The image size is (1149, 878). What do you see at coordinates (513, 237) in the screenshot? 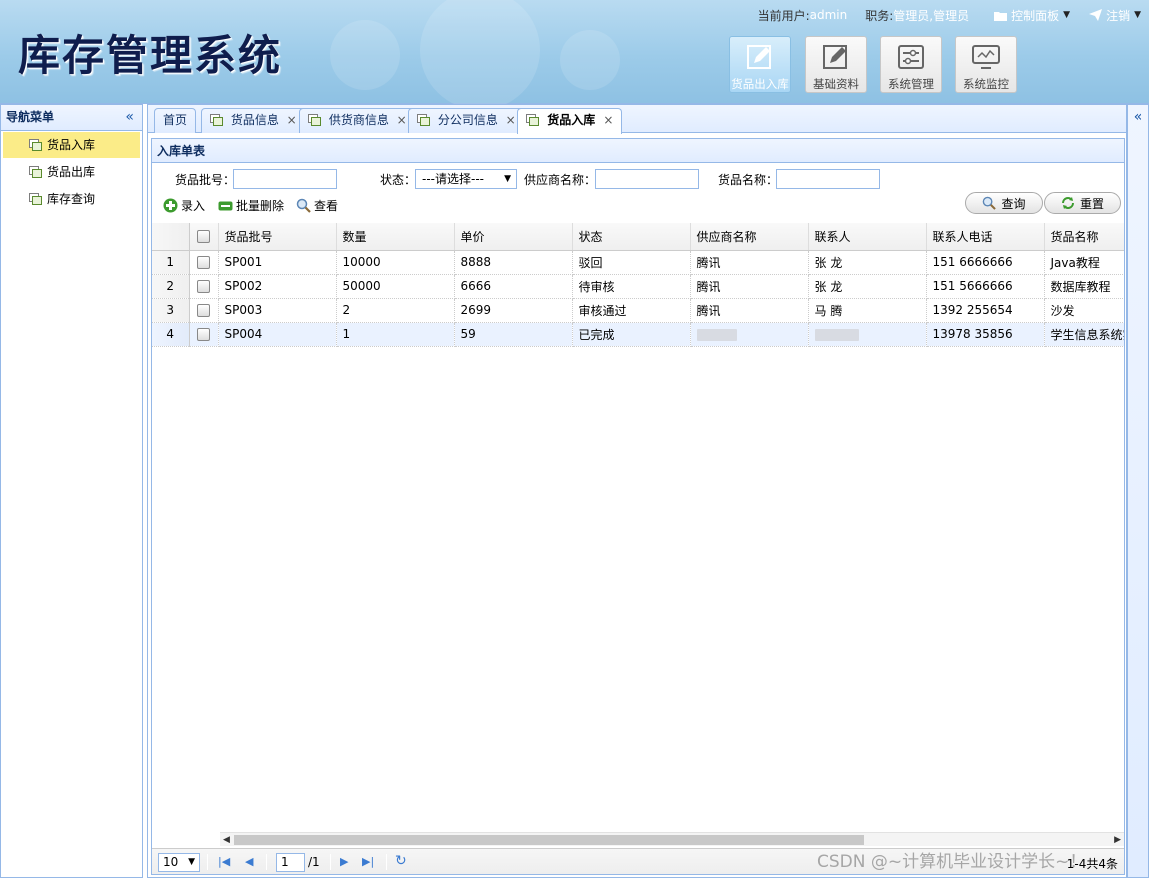
I see `column-header: 单价` at bounding box center [513, 237].